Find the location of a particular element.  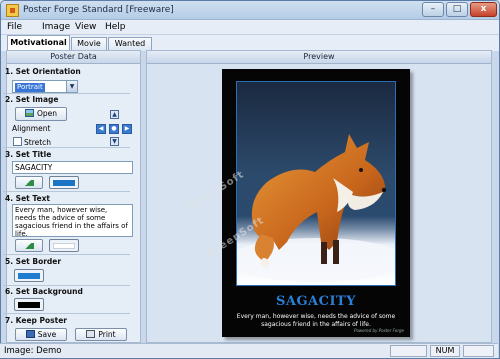

text-color-swatch is located at coordinates (64, 246).